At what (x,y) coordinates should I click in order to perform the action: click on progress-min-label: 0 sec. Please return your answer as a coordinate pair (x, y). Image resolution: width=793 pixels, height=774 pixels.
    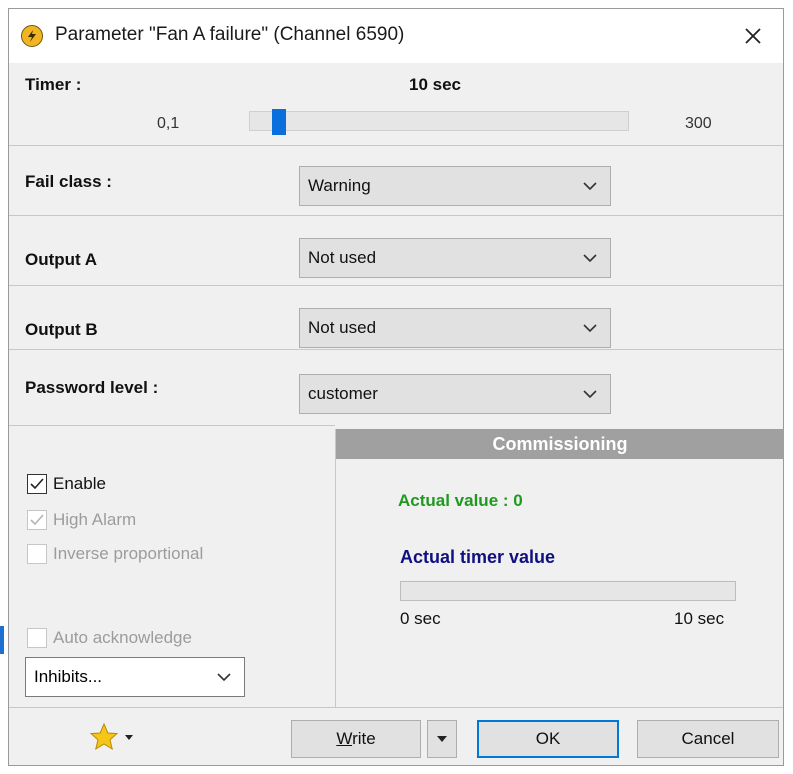
    Looking at the image, I should click on (420, 618).